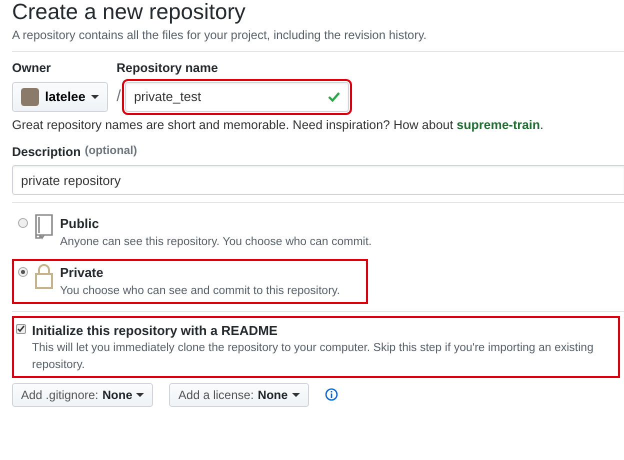 The image size is (624, 460). What do you see at coordinates (21, 329) in the screenshot?
I see `checkbox` at bounding box center [21, 329].